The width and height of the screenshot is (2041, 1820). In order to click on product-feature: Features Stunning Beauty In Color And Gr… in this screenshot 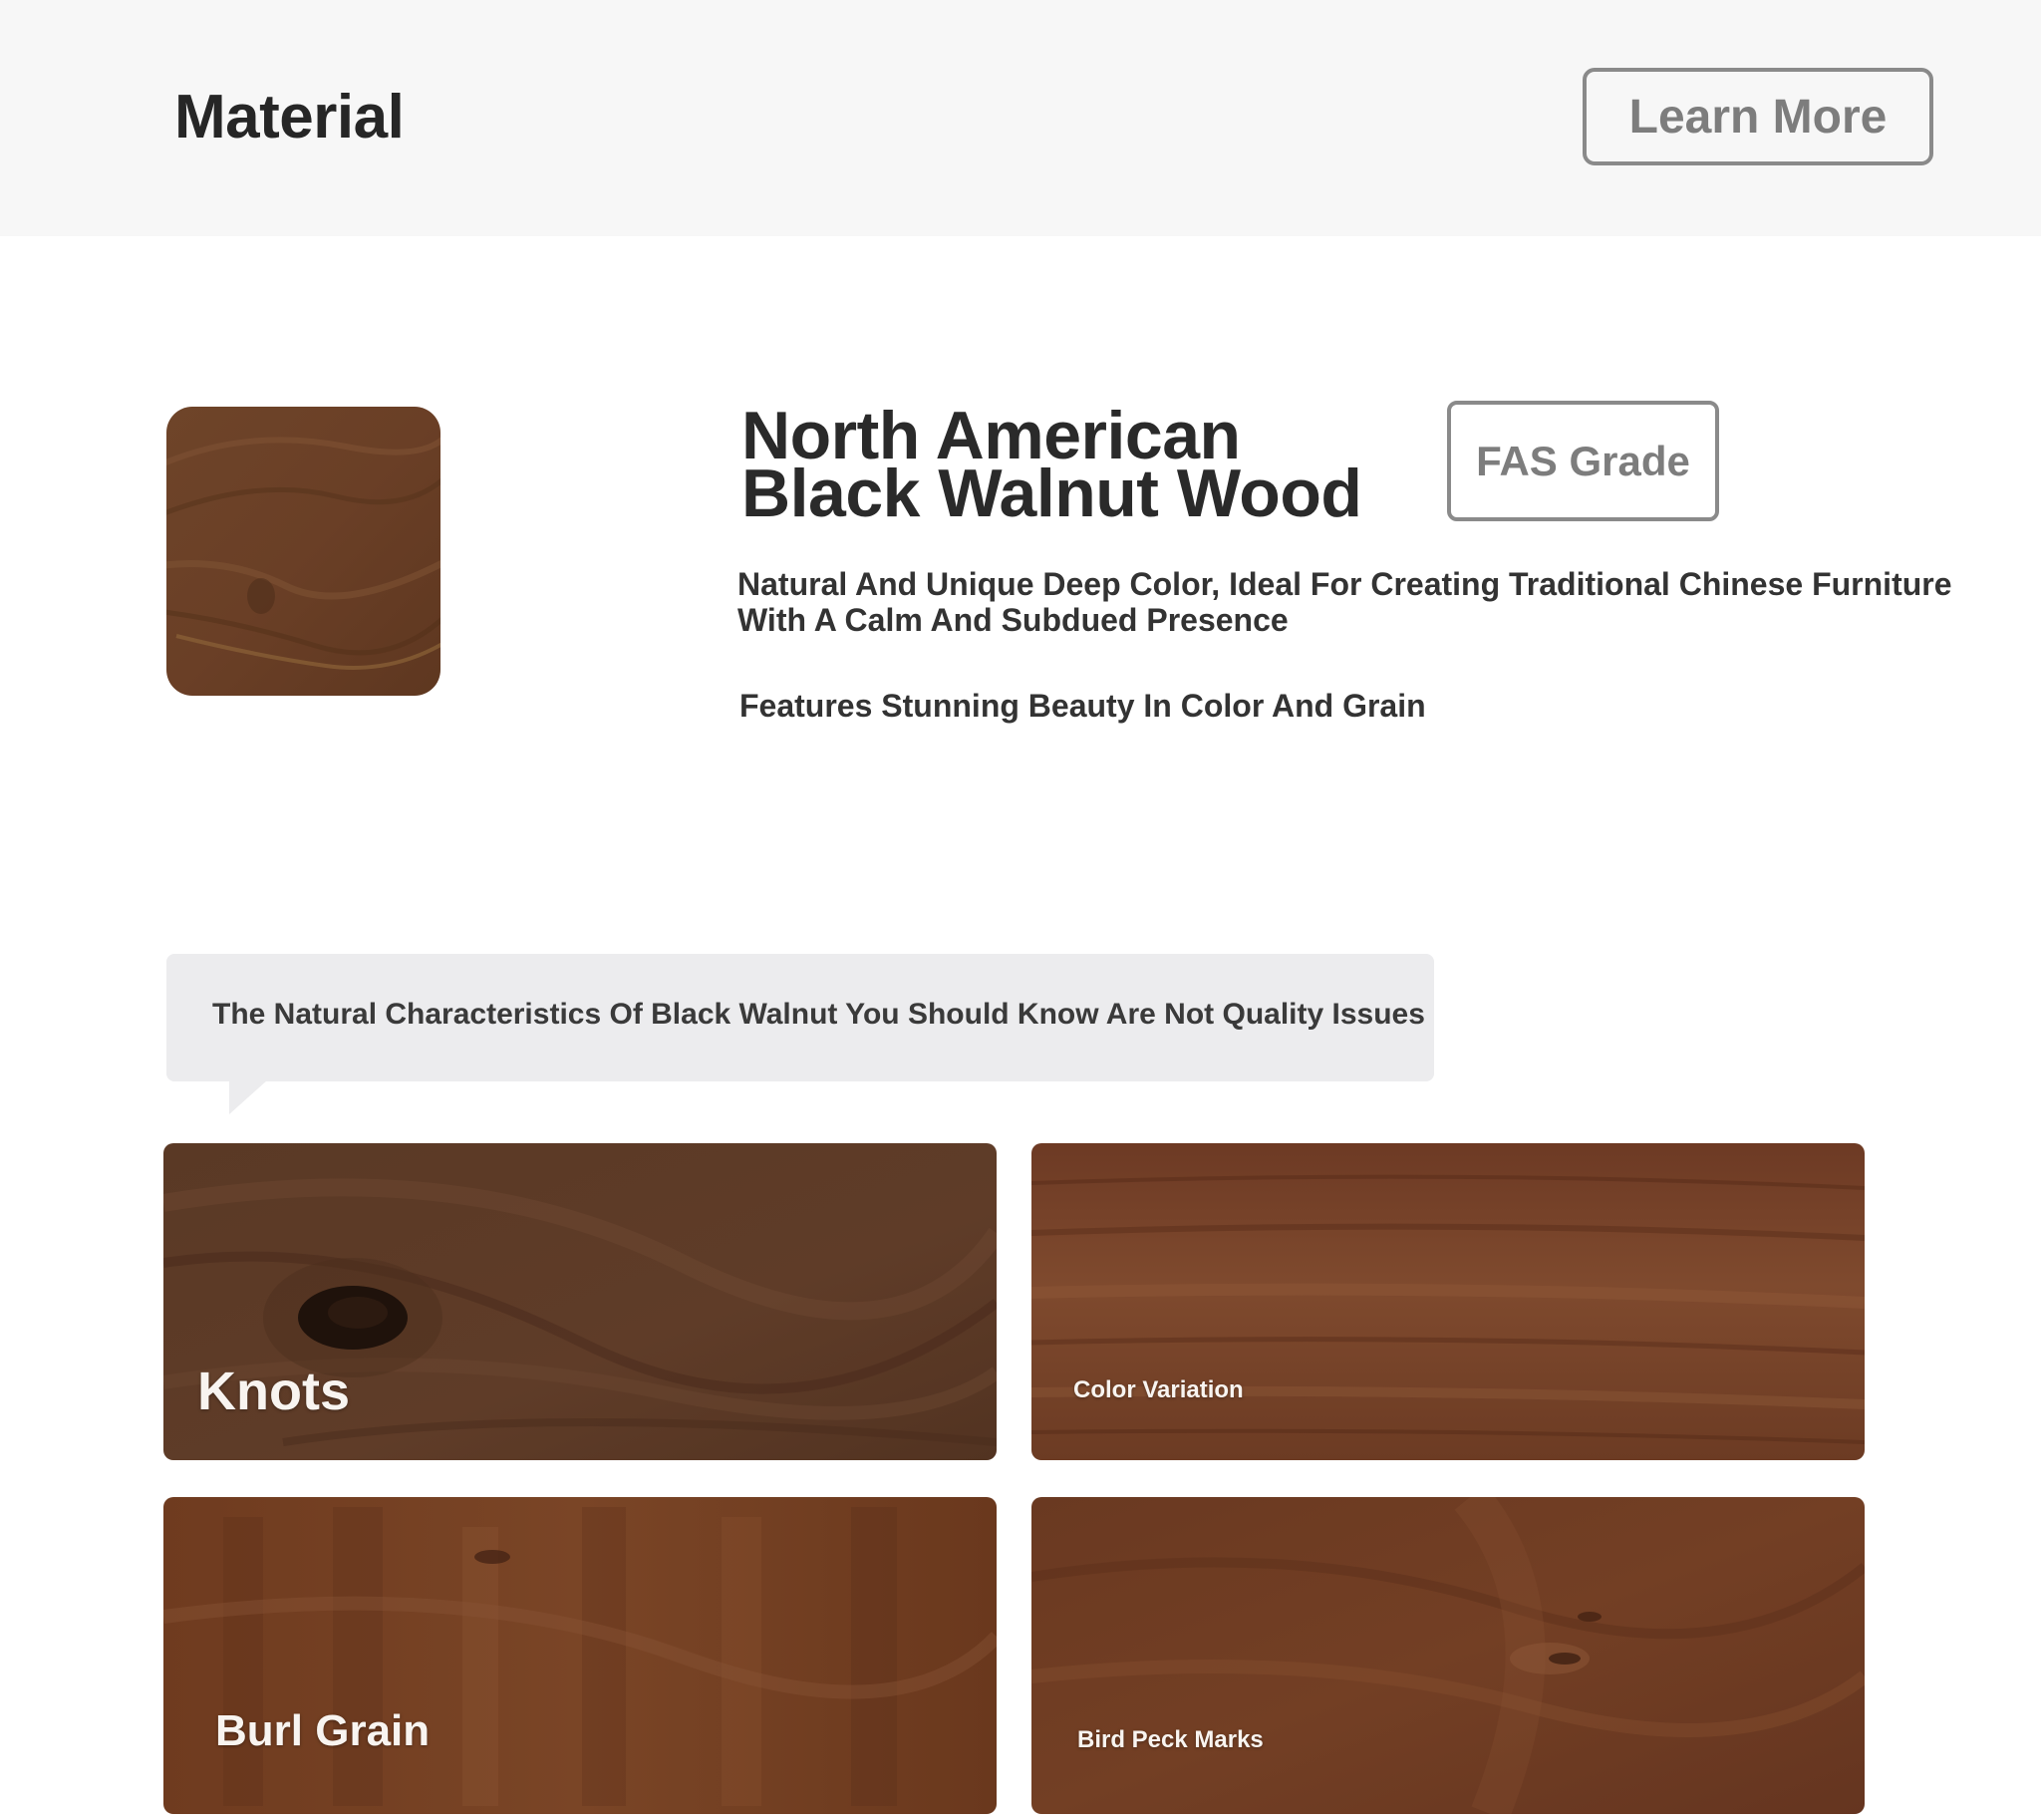, I will do `click(1082, 706)`.